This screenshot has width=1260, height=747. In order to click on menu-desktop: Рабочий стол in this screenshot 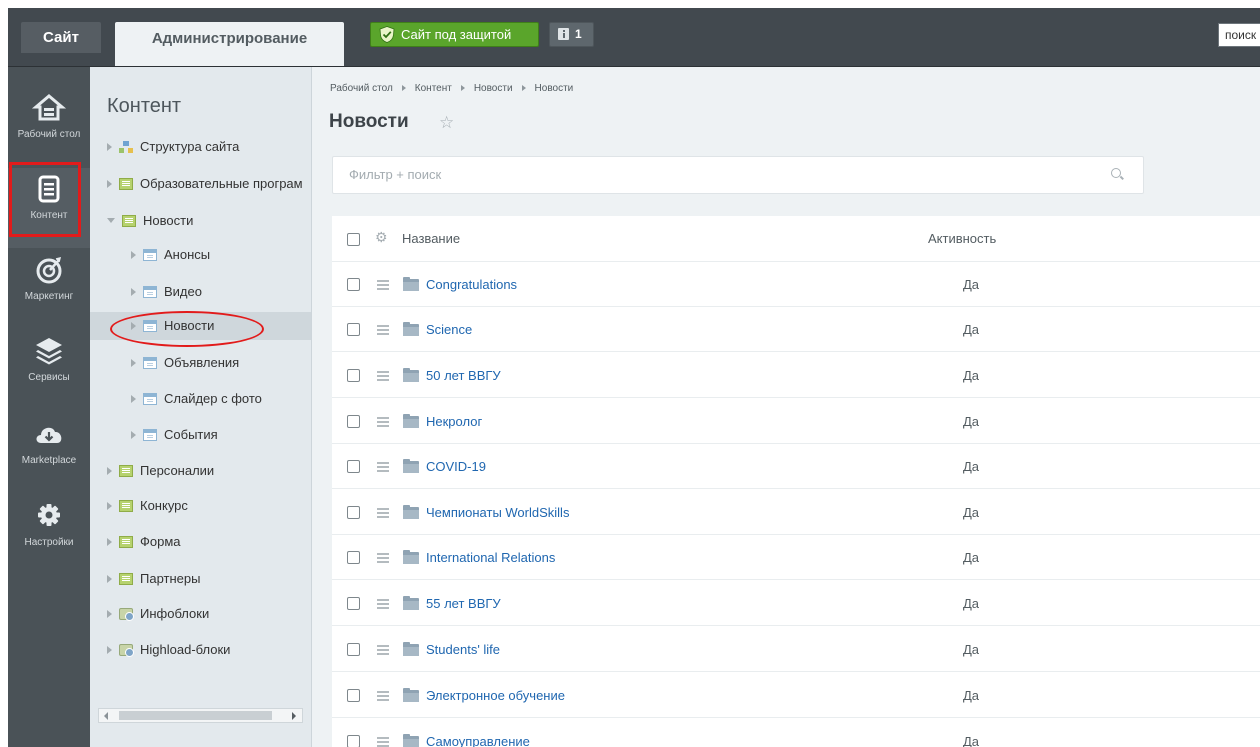, I will do `click(49, 127)`.